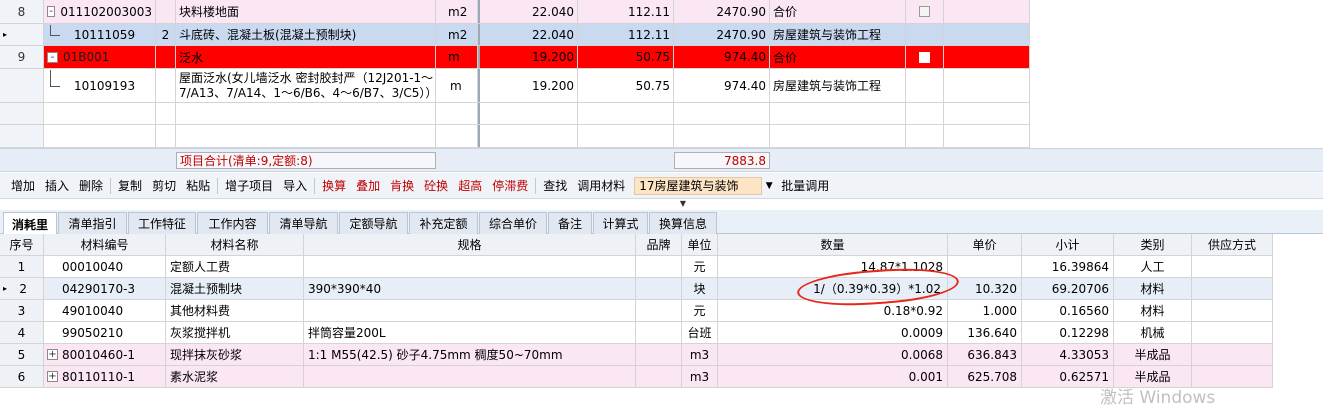 The height and width of the screenshot is (408, 1323). I want to click on tab-bill-guide: 清单指引, so click(92, 223).